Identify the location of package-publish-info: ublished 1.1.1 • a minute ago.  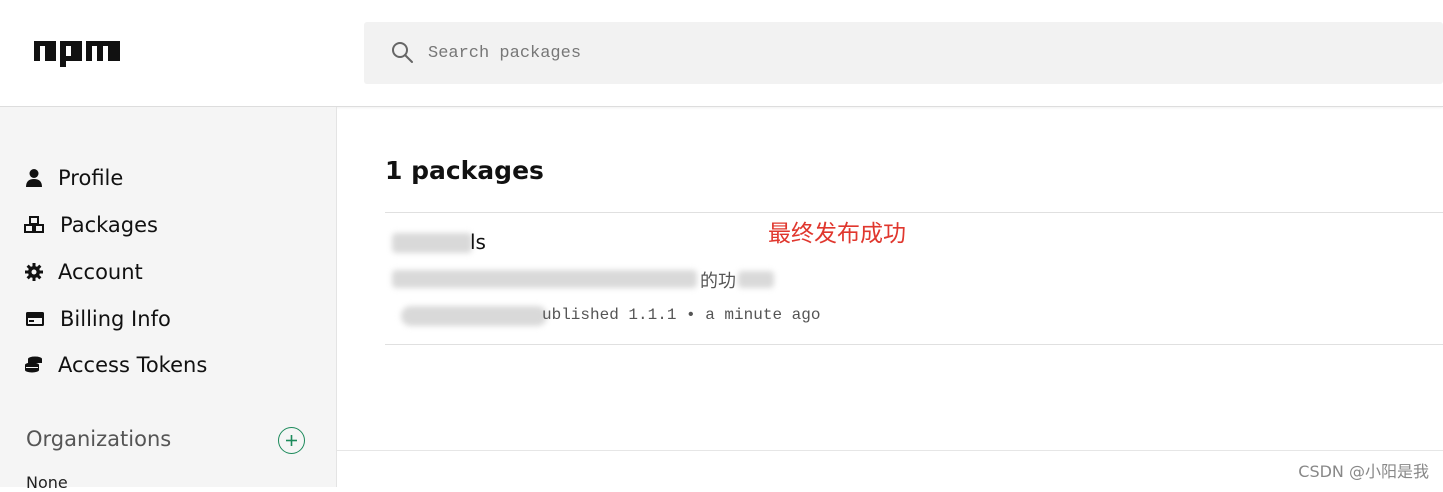
(681, 315).